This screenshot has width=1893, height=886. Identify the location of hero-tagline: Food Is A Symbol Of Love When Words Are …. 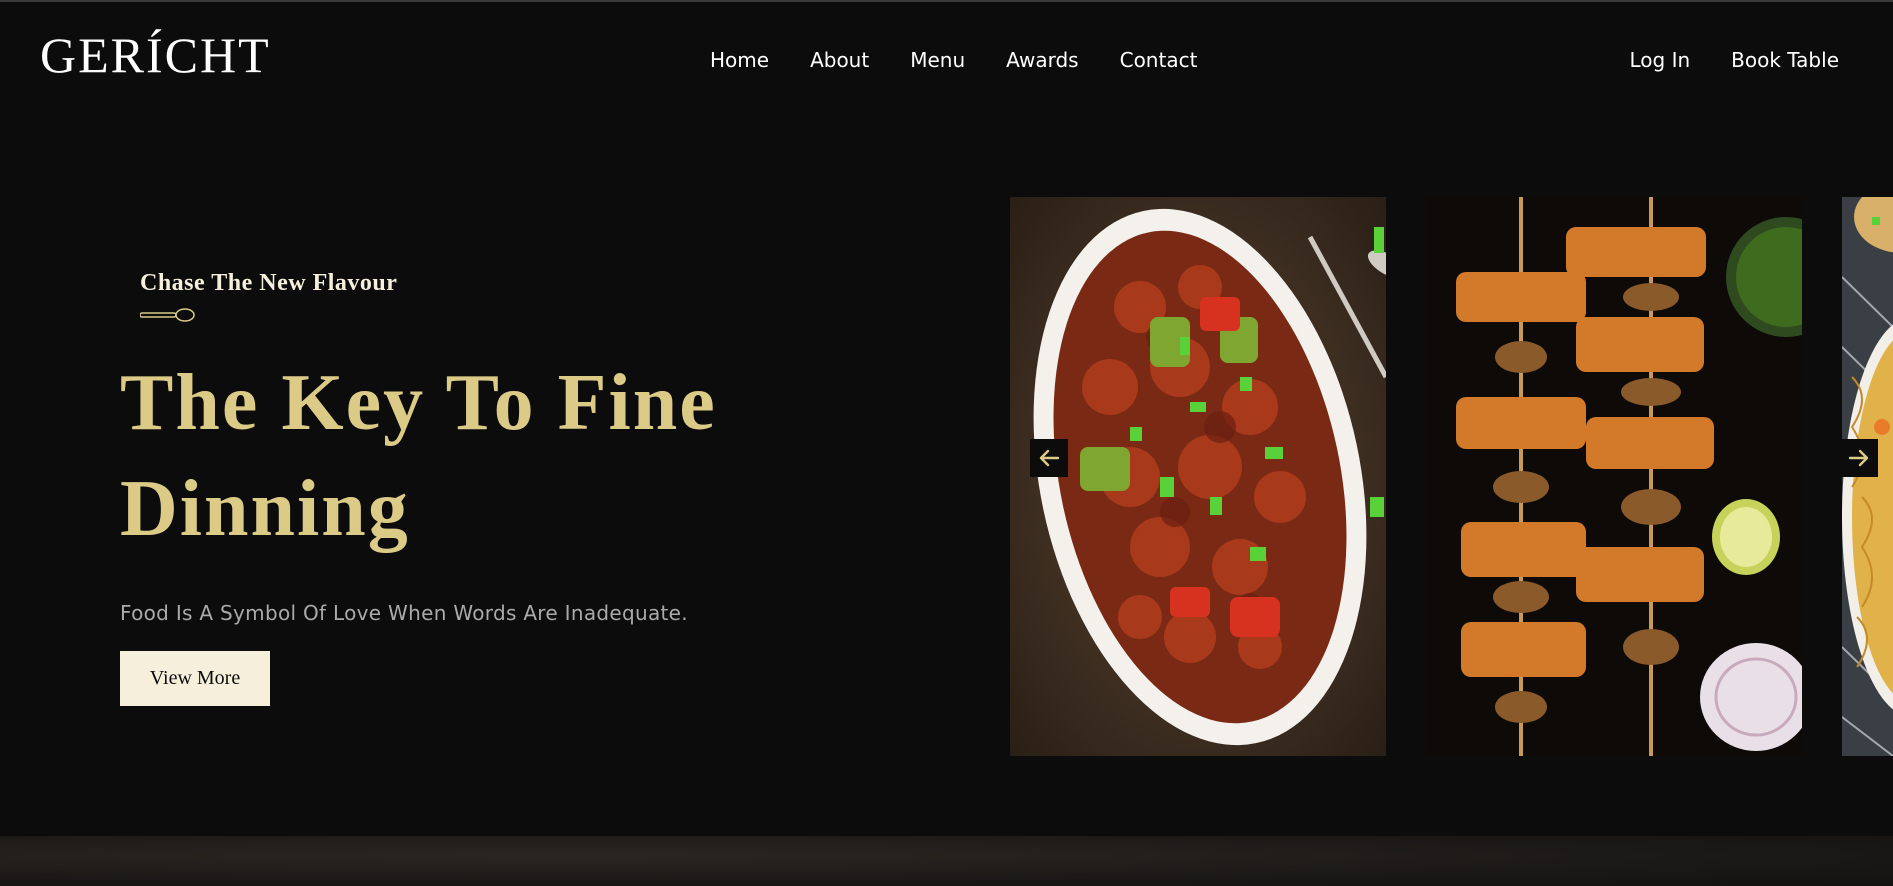
(404, 613).